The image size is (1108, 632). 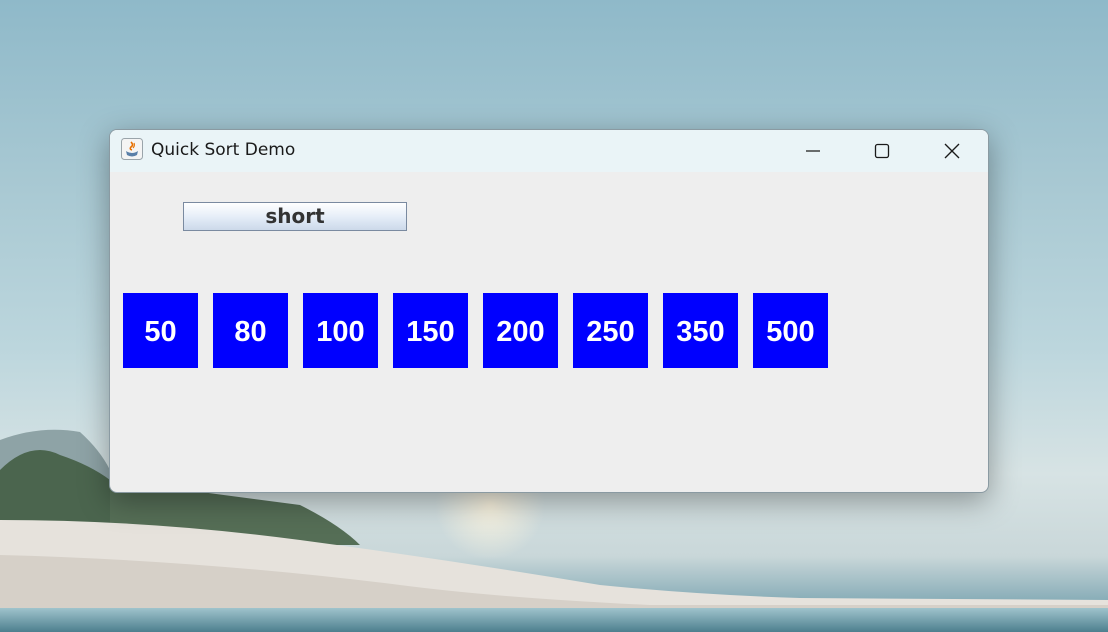 I want to click on close-button, so click(x=952, y=151).